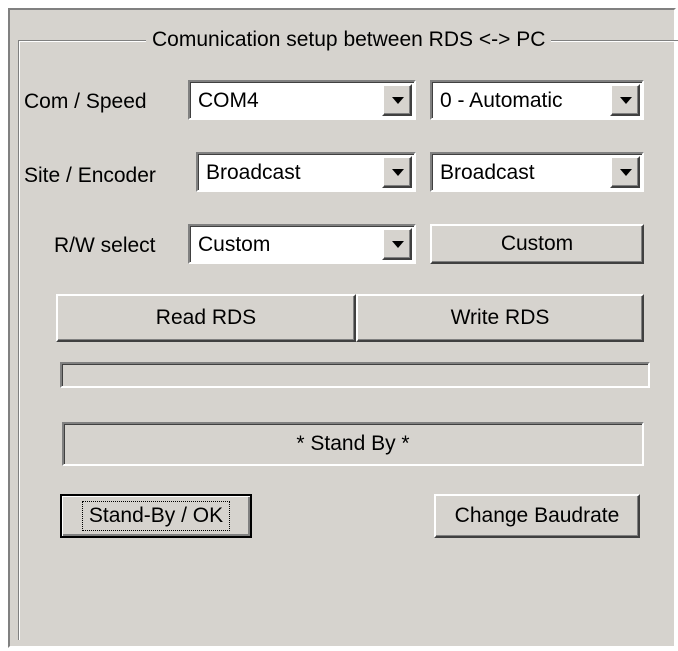 The width and height of the screenshot is (678, 651). I want to click on progress-bar, so click(355, 375).